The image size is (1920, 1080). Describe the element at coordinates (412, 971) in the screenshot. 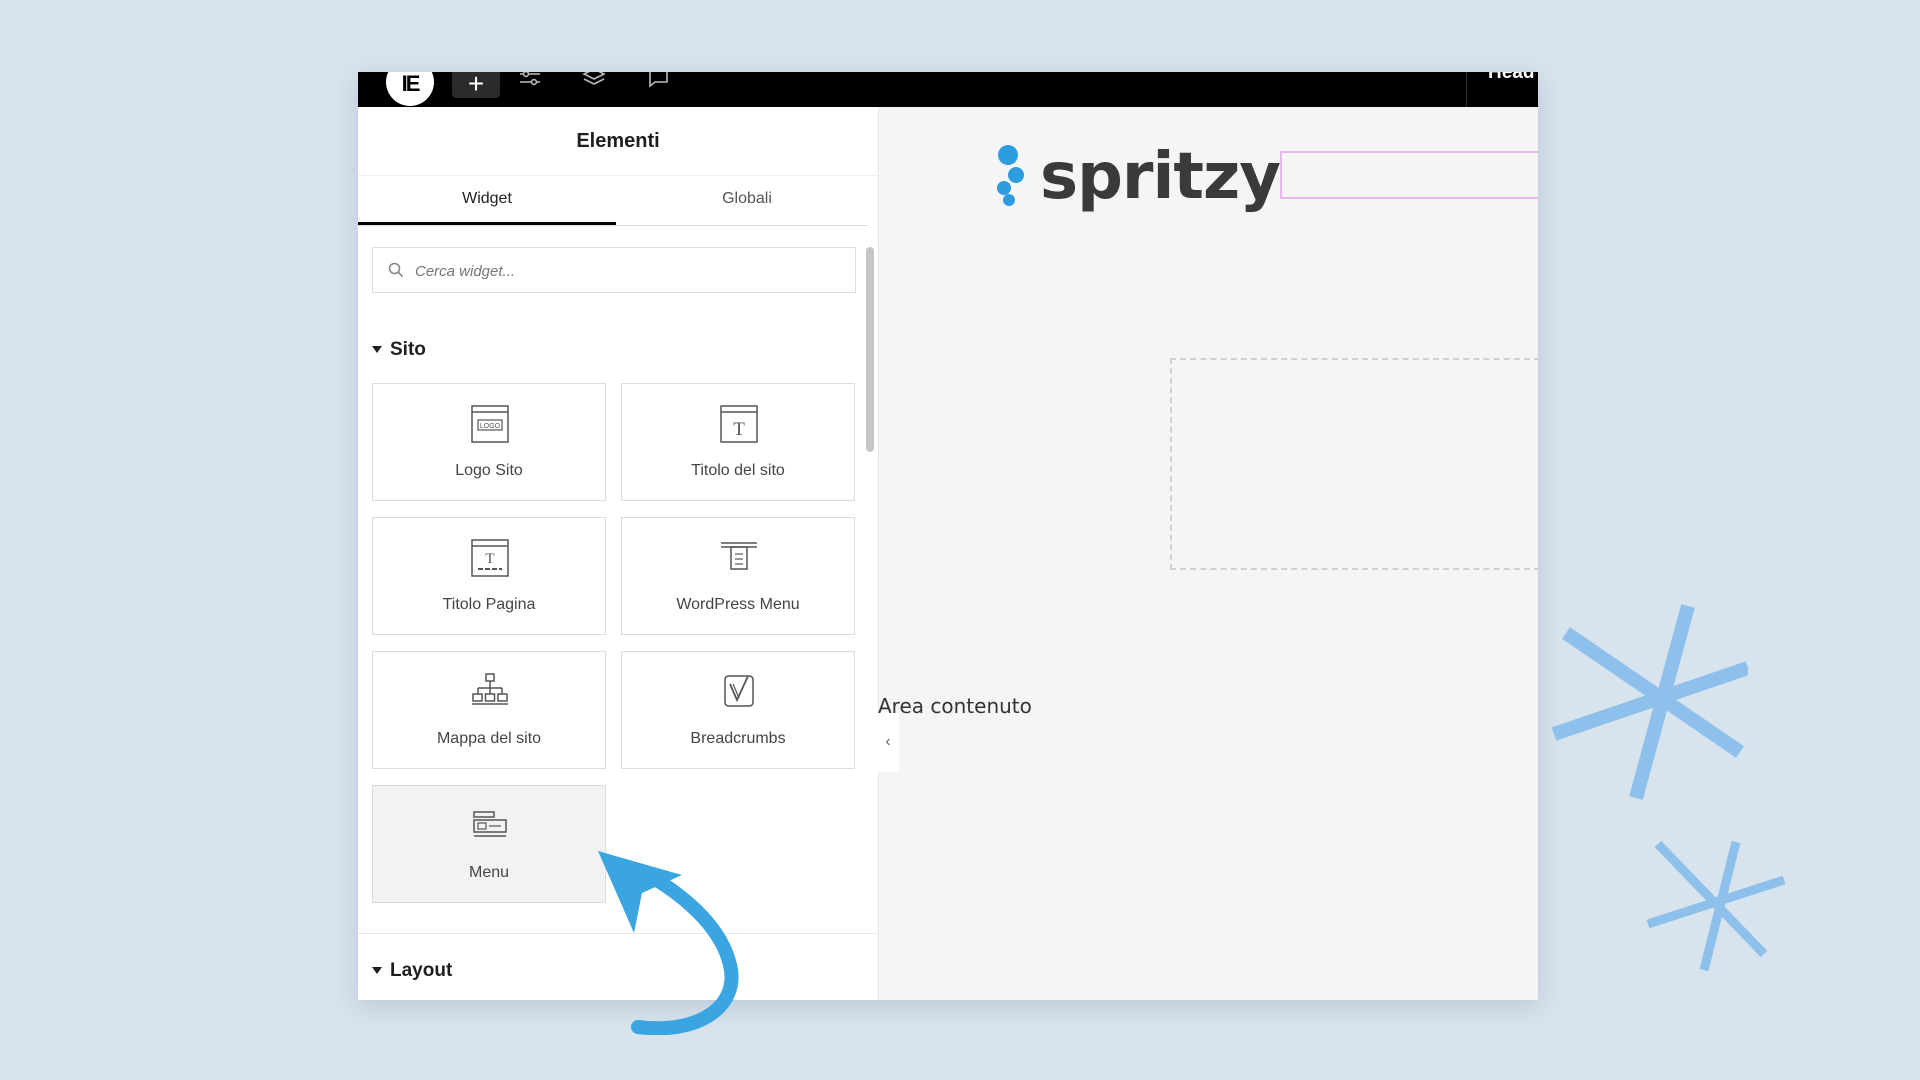

I see `section-layout-header: Layout` at that location.